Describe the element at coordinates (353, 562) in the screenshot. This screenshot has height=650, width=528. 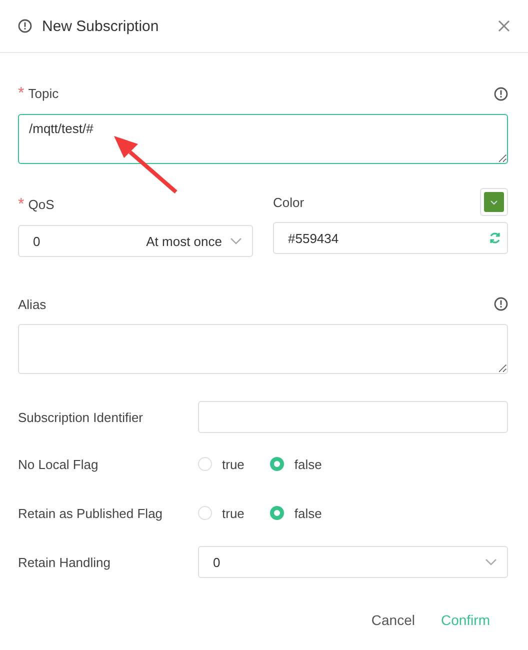
I see `retain-handling-select: 0` at that location.